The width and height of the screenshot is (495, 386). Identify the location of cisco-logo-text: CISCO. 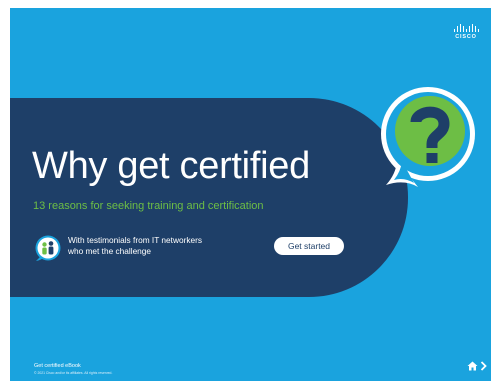
(466, 37).